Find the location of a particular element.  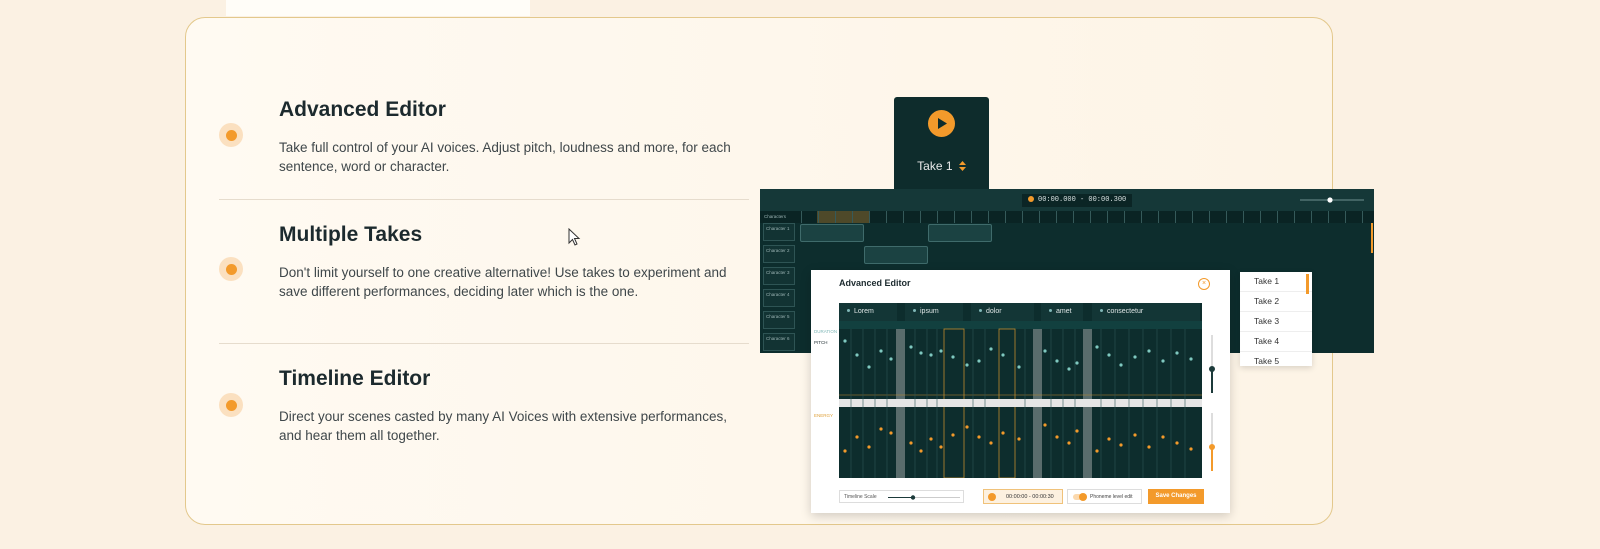

take-option: Take 1 is located at coordinates (1276, 282).